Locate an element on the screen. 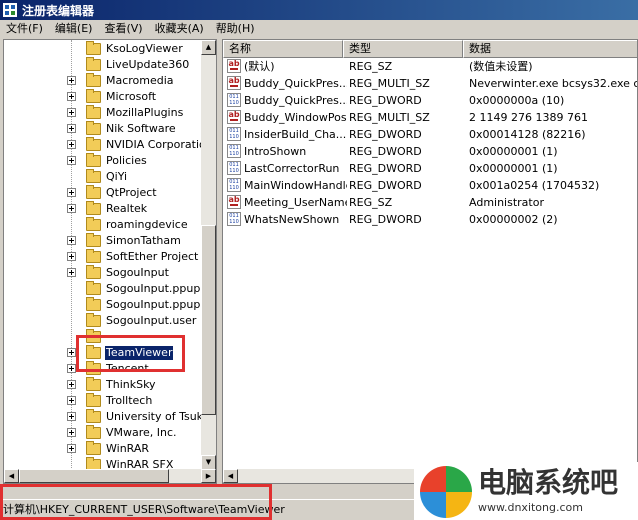  scroll-right-button: ▶ is located at coordinates (208, 476).